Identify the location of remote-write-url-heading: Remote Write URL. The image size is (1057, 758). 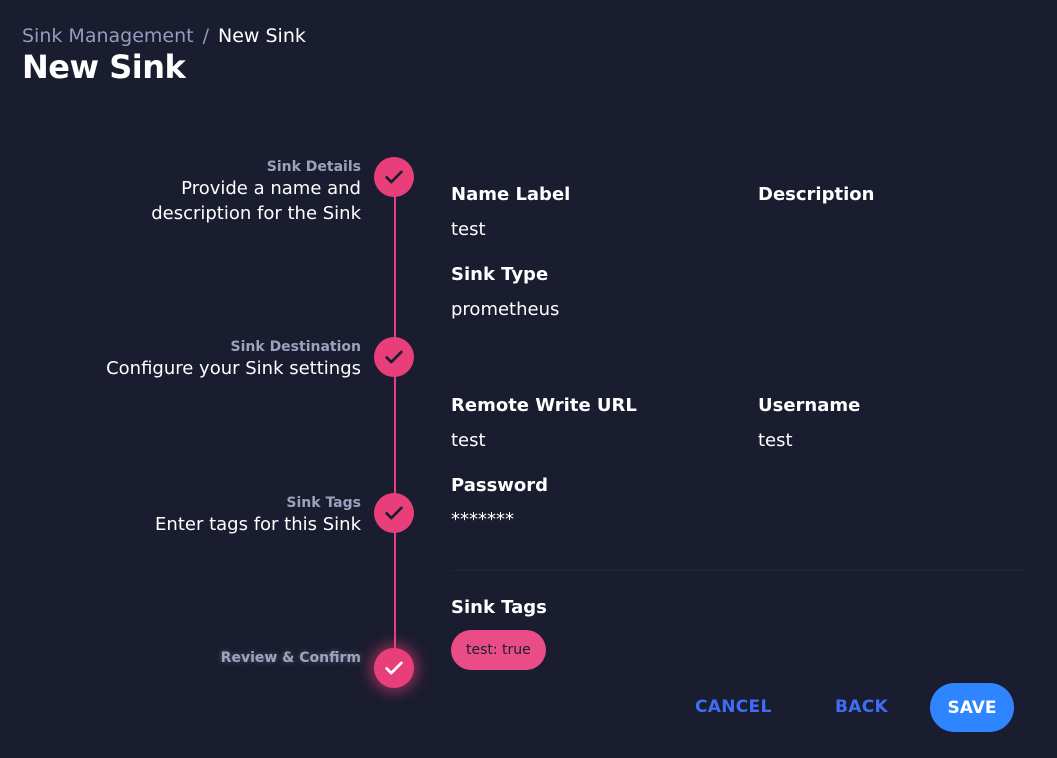
(544, 405).